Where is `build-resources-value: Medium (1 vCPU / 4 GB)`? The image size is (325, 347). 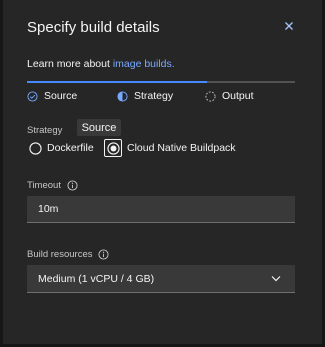 build-resources-value: Medium (1 vCPU / 4 GB) is located at coordinates (96, 278).